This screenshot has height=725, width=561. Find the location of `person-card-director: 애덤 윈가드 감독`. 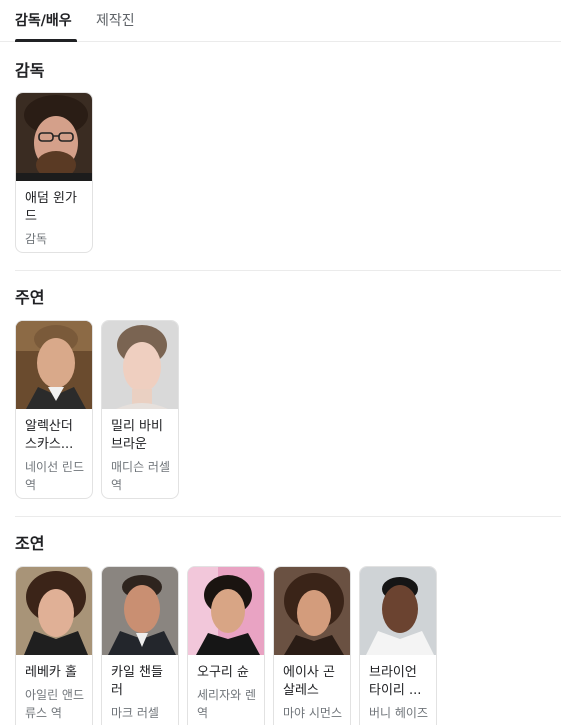

person-card-director: 애덤 윈가드 감독 is located at coordinates (54, 172).